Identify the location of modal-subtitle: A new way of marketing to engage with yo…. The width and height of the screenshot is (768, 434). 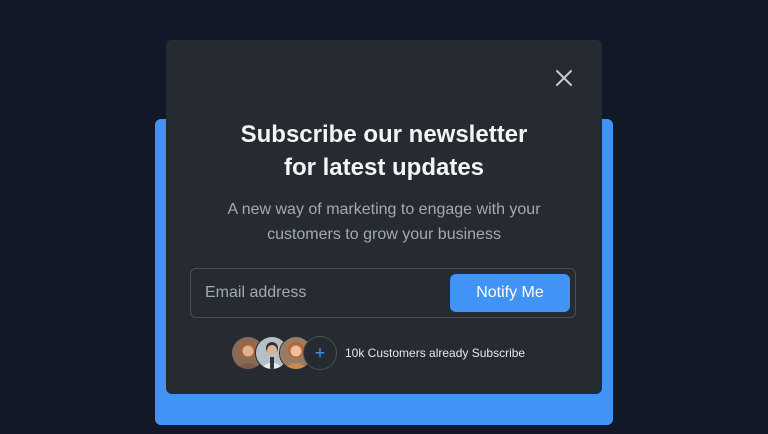
(384, 222).